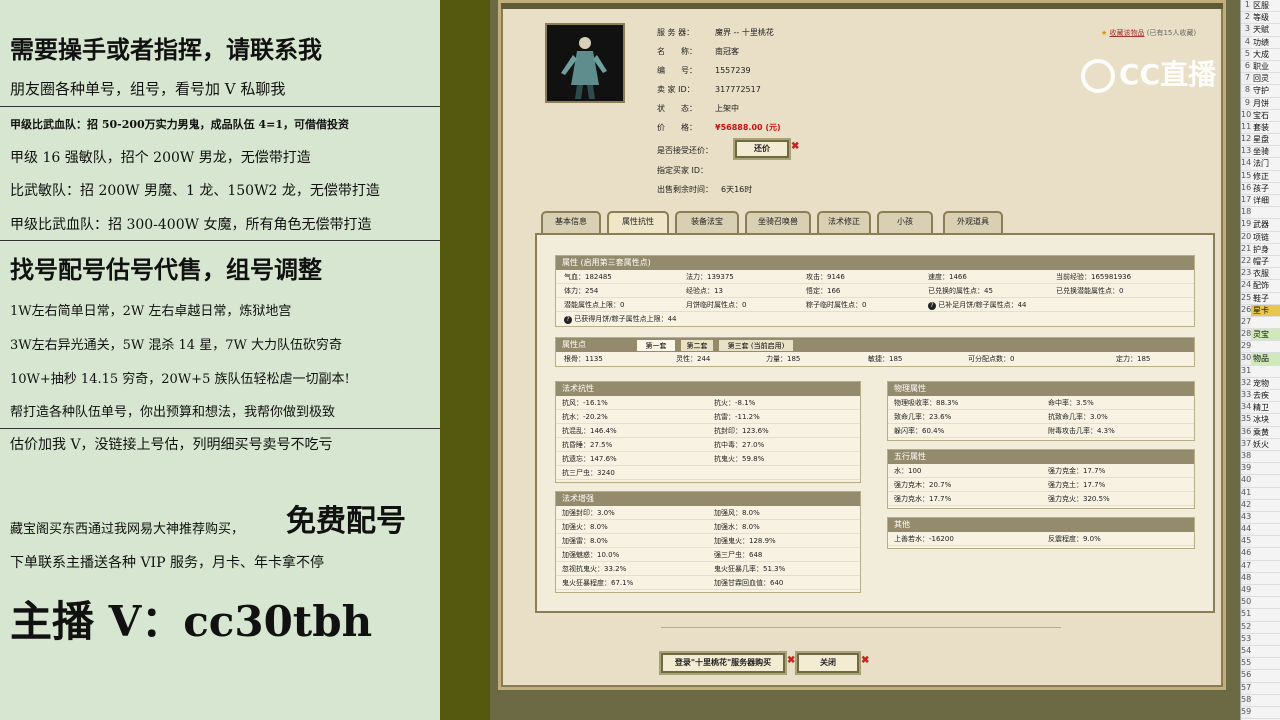 The width and height of the screenshot is (1280, 720). What do you see at coordinates (1260, 713) in the screenshot?
I see `sheet-row: 59` at bounding box center [1260, 713].